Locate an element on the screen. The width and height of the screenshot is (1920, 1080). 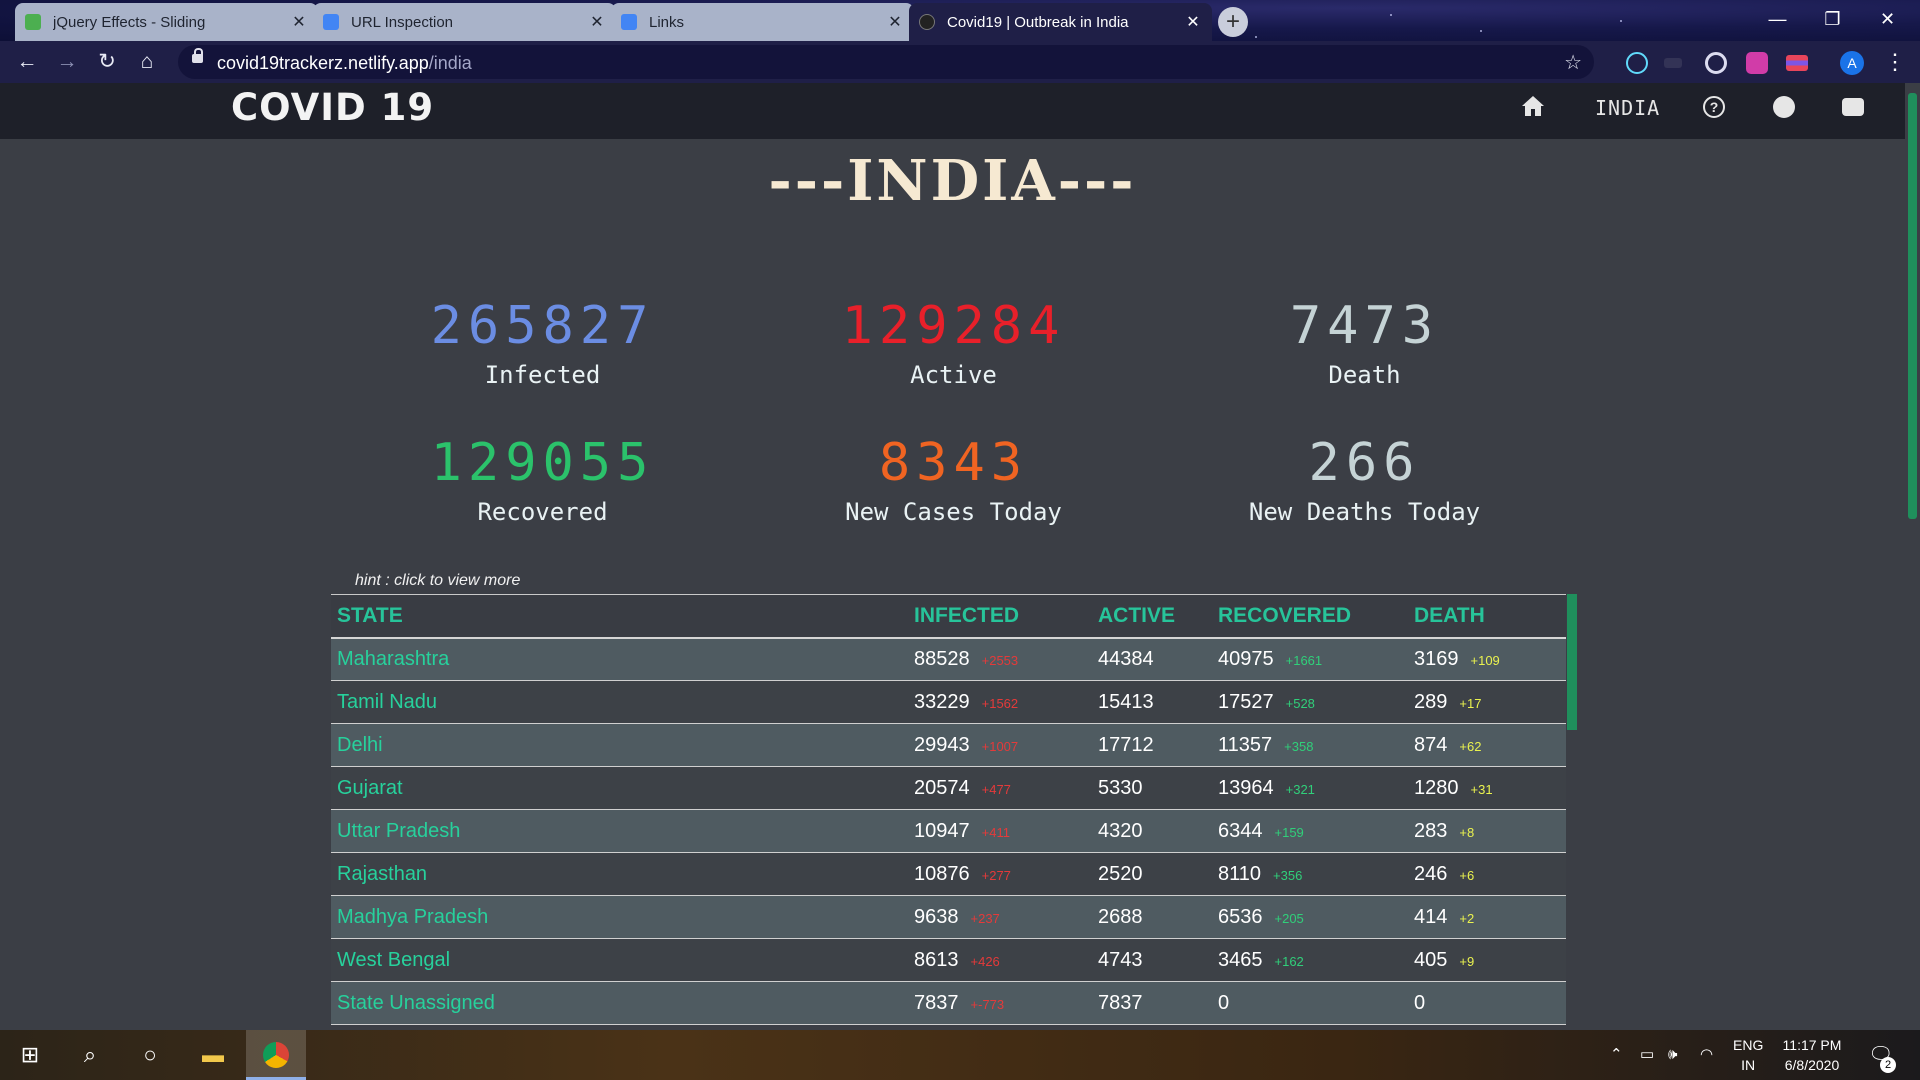
infected-value: 9638 is located at coordinates (936, 916).